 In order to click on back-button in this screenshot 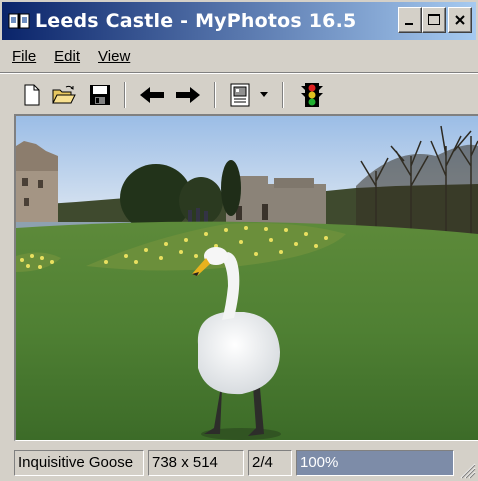, I will do `click(152, 95)`.